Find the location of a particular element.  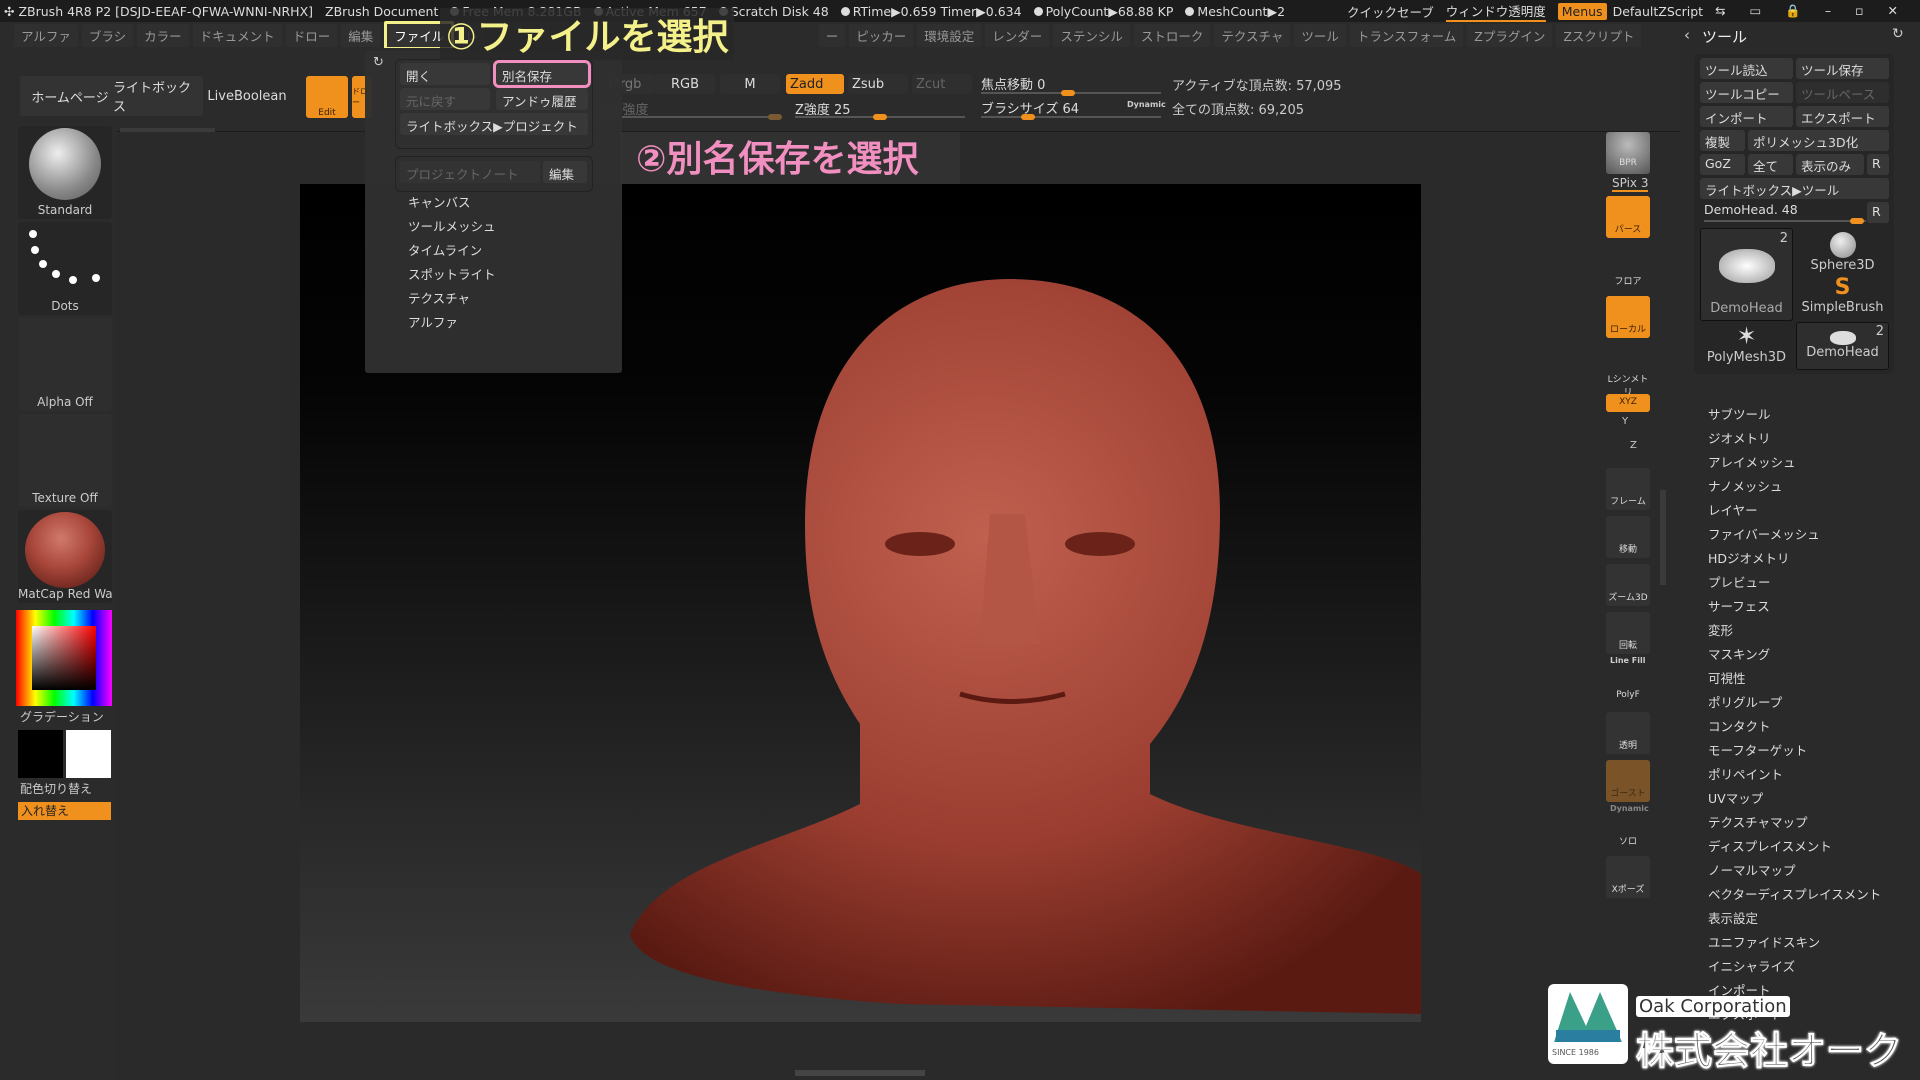

primary-color-swatch is located at coordinates (40, 754).